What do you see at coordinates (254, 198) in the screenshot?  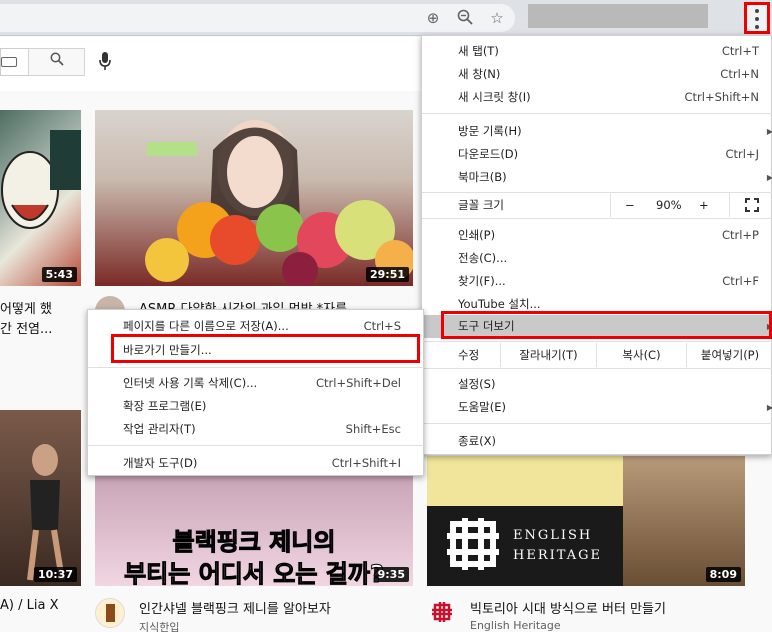 I see `video-thumbnail: 29:51` at bounding box center [254, 198].